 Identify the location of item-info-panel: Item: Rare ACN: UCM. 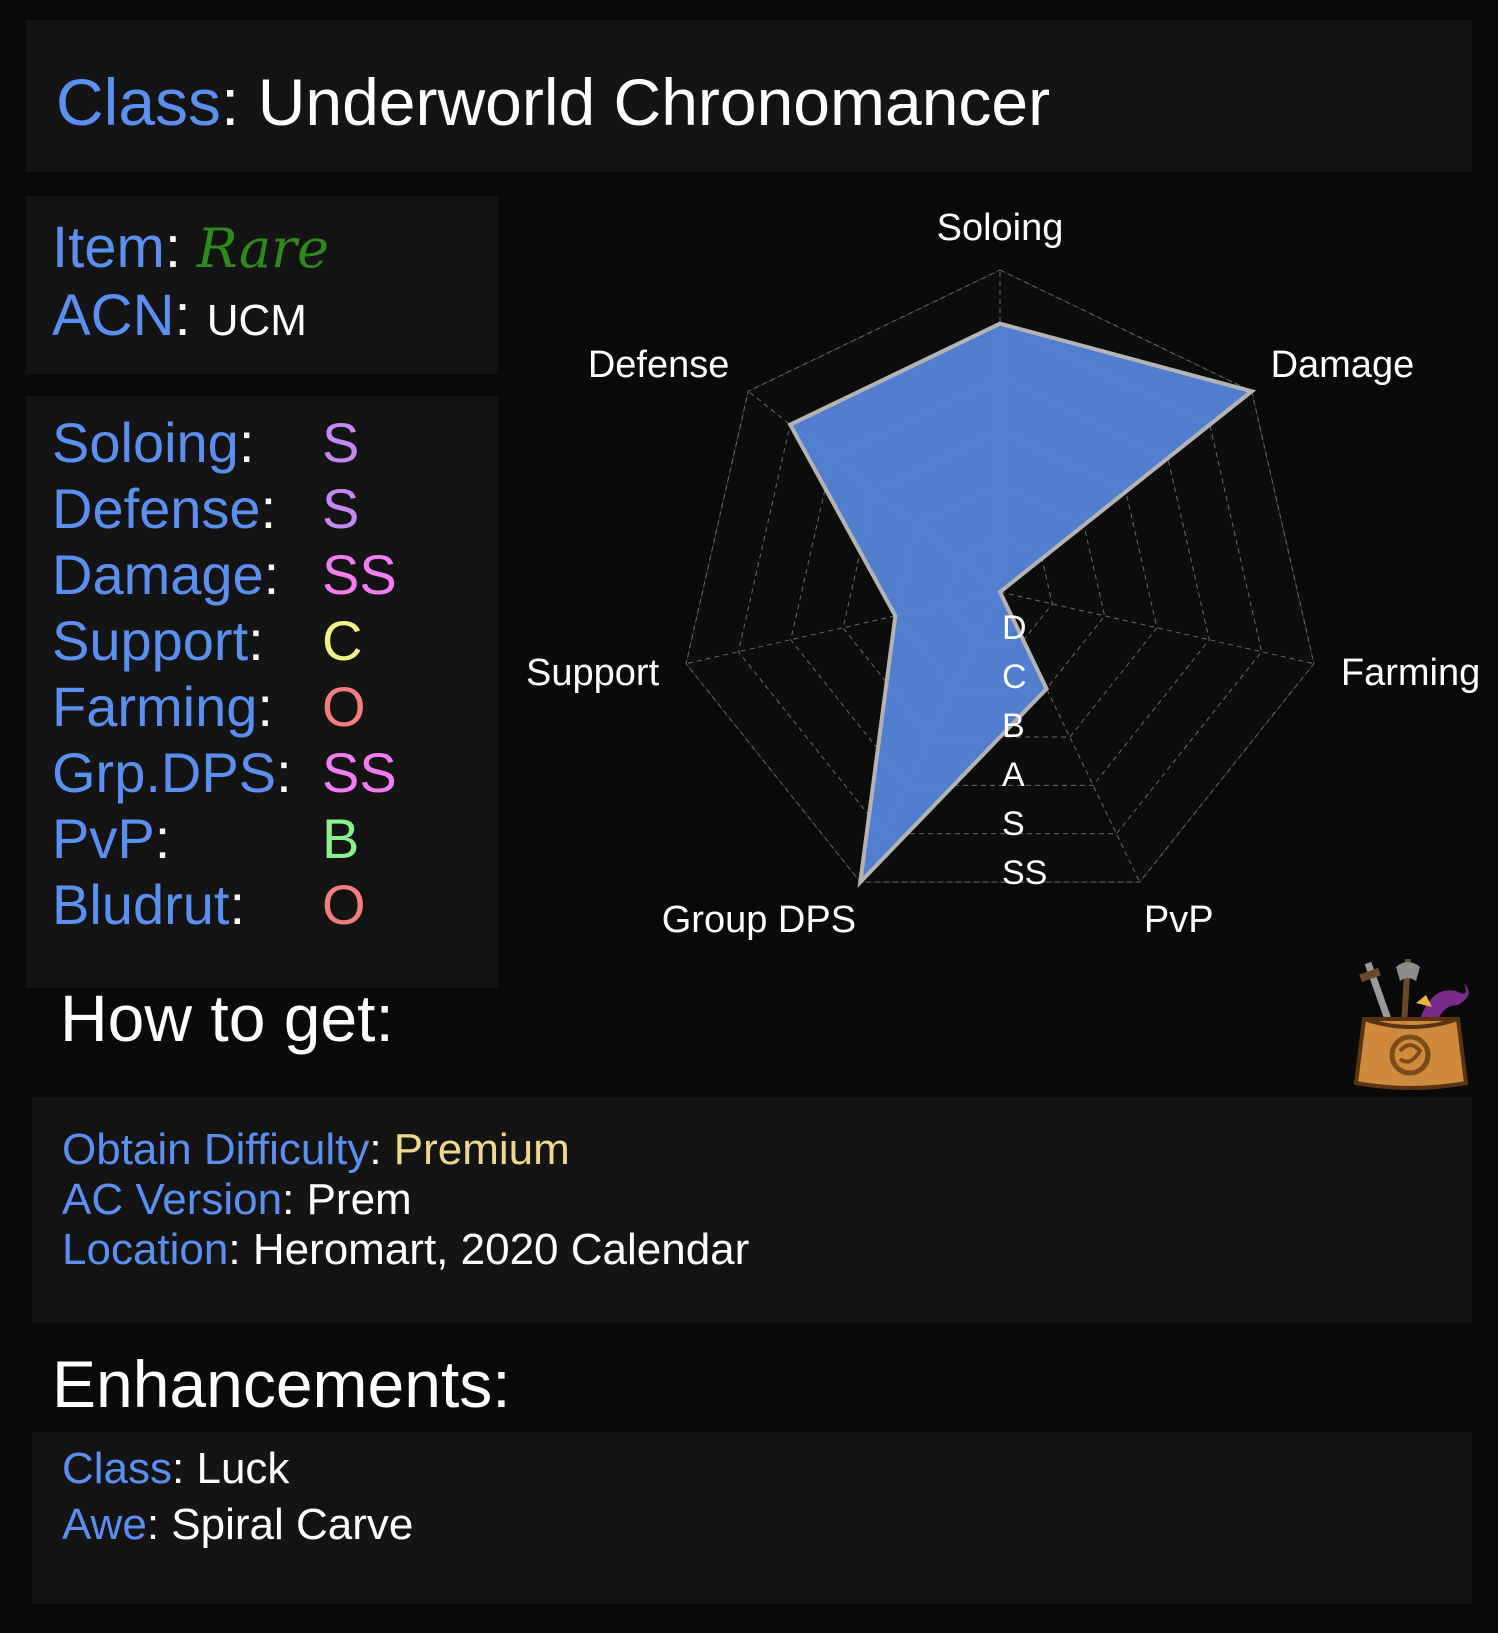
(262, 285).